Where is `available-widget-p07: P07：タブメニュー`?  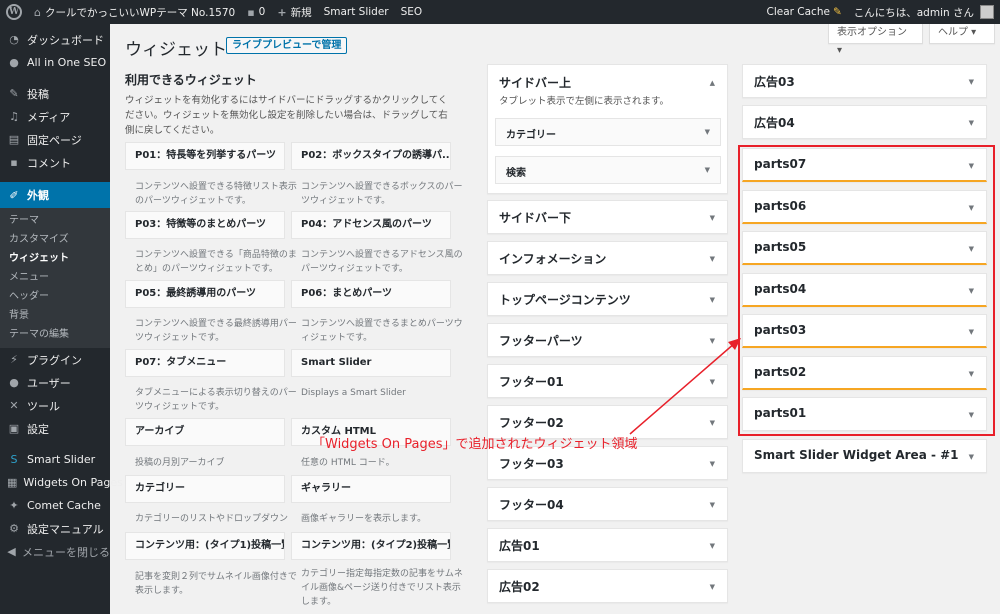 available-widget-p07: P07：タブメニュー is located at coordinates (205, 363).